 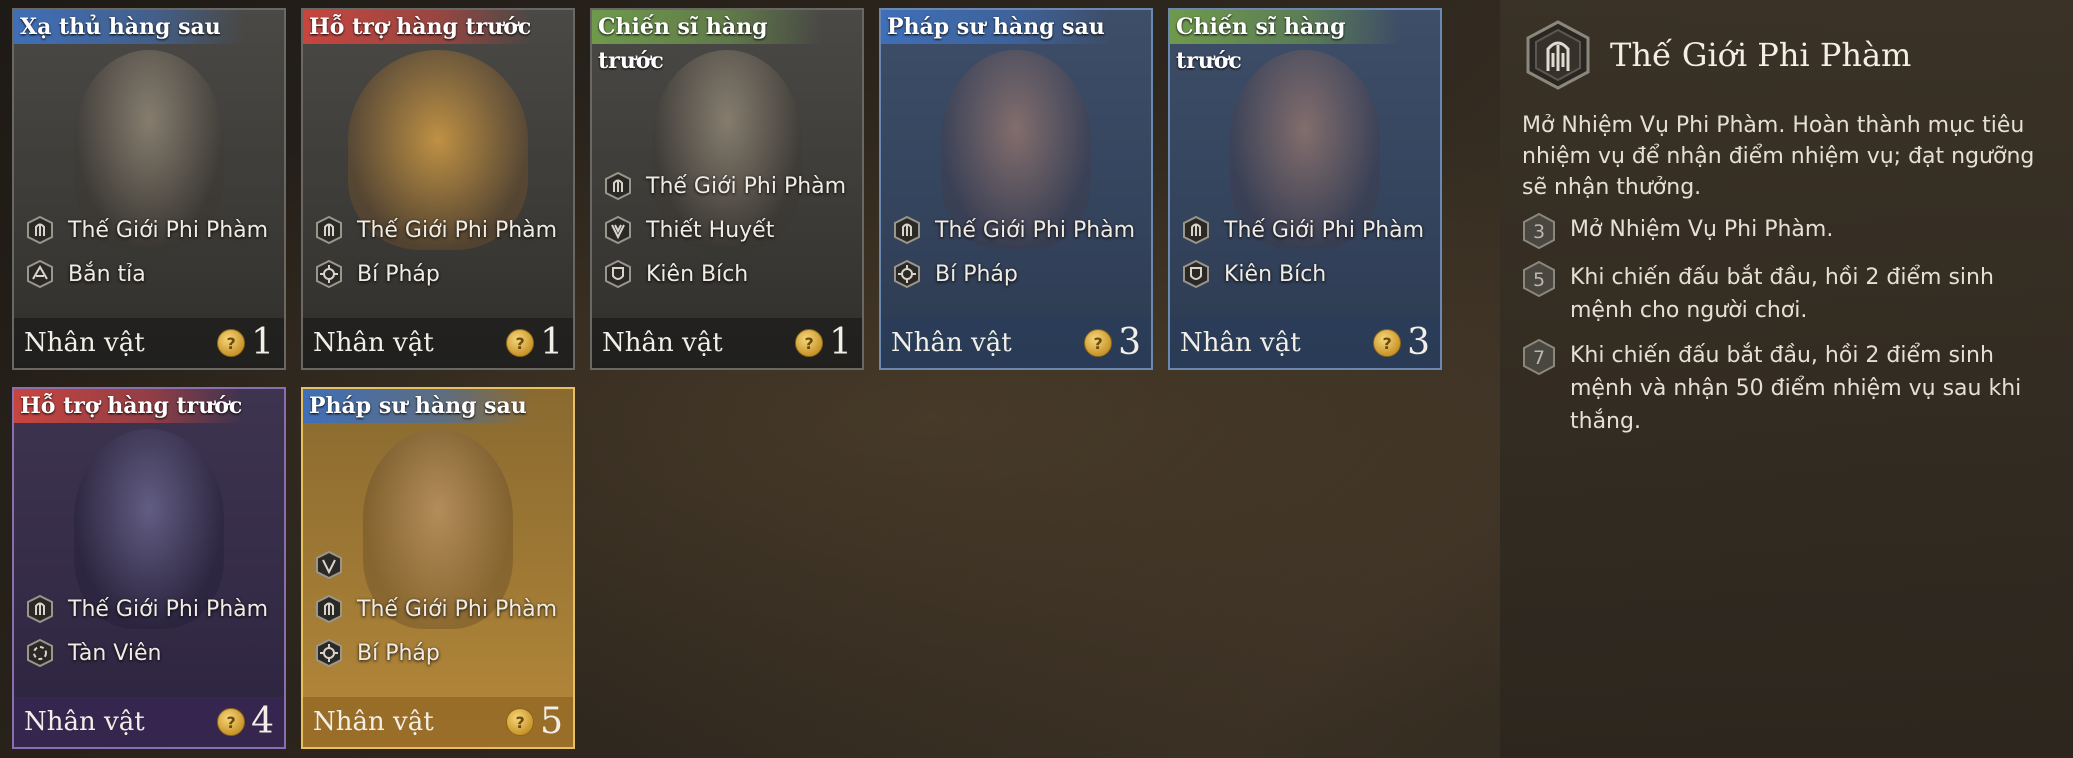 I want to click on tier-count-badge: 3, so click(x=1539, y=231).